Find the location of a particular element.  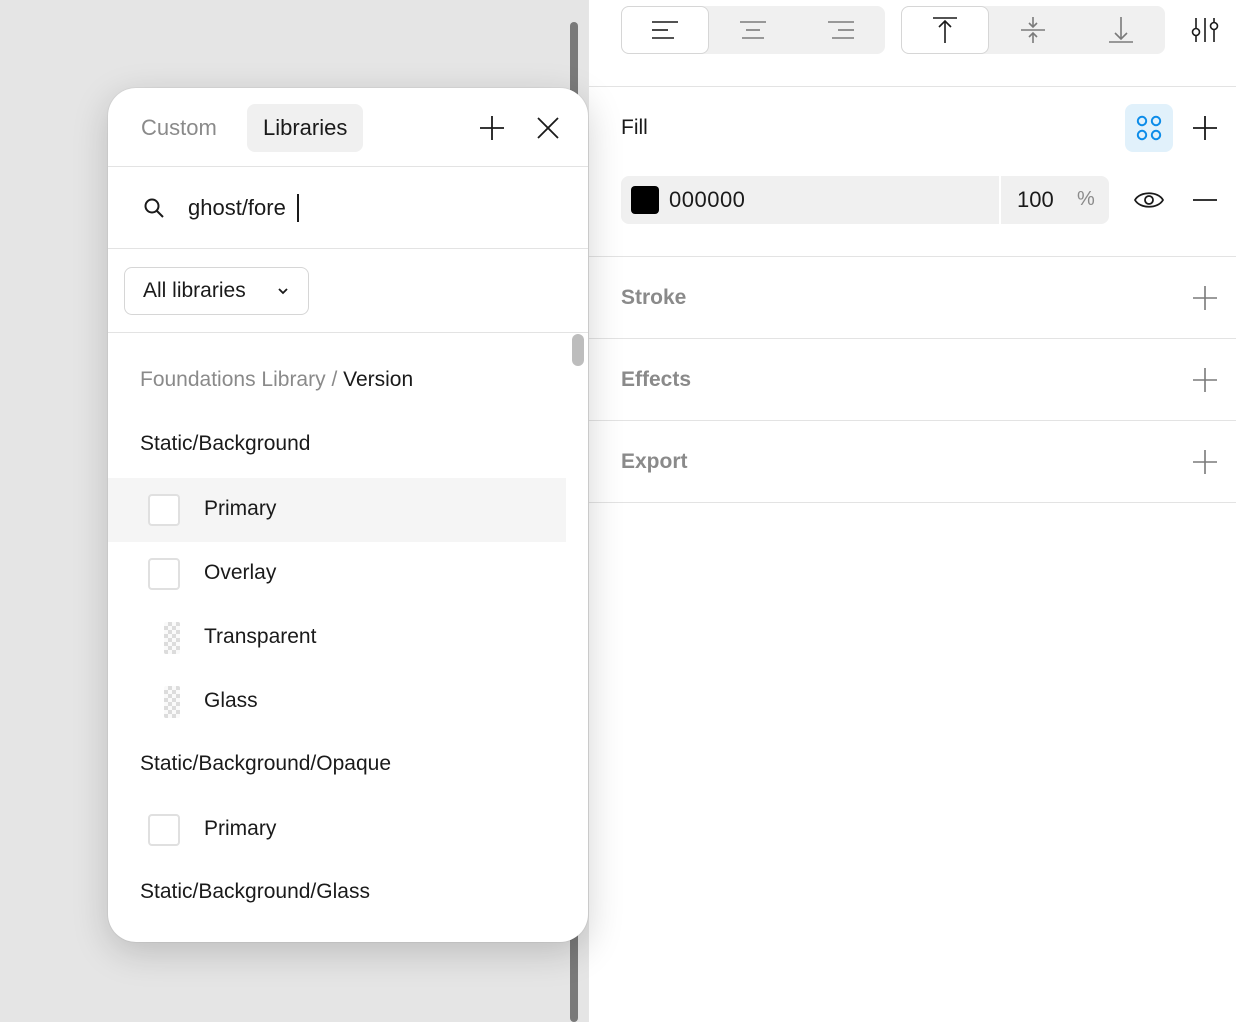

fill-percent-label: % is located at coordinates (1086, 199).